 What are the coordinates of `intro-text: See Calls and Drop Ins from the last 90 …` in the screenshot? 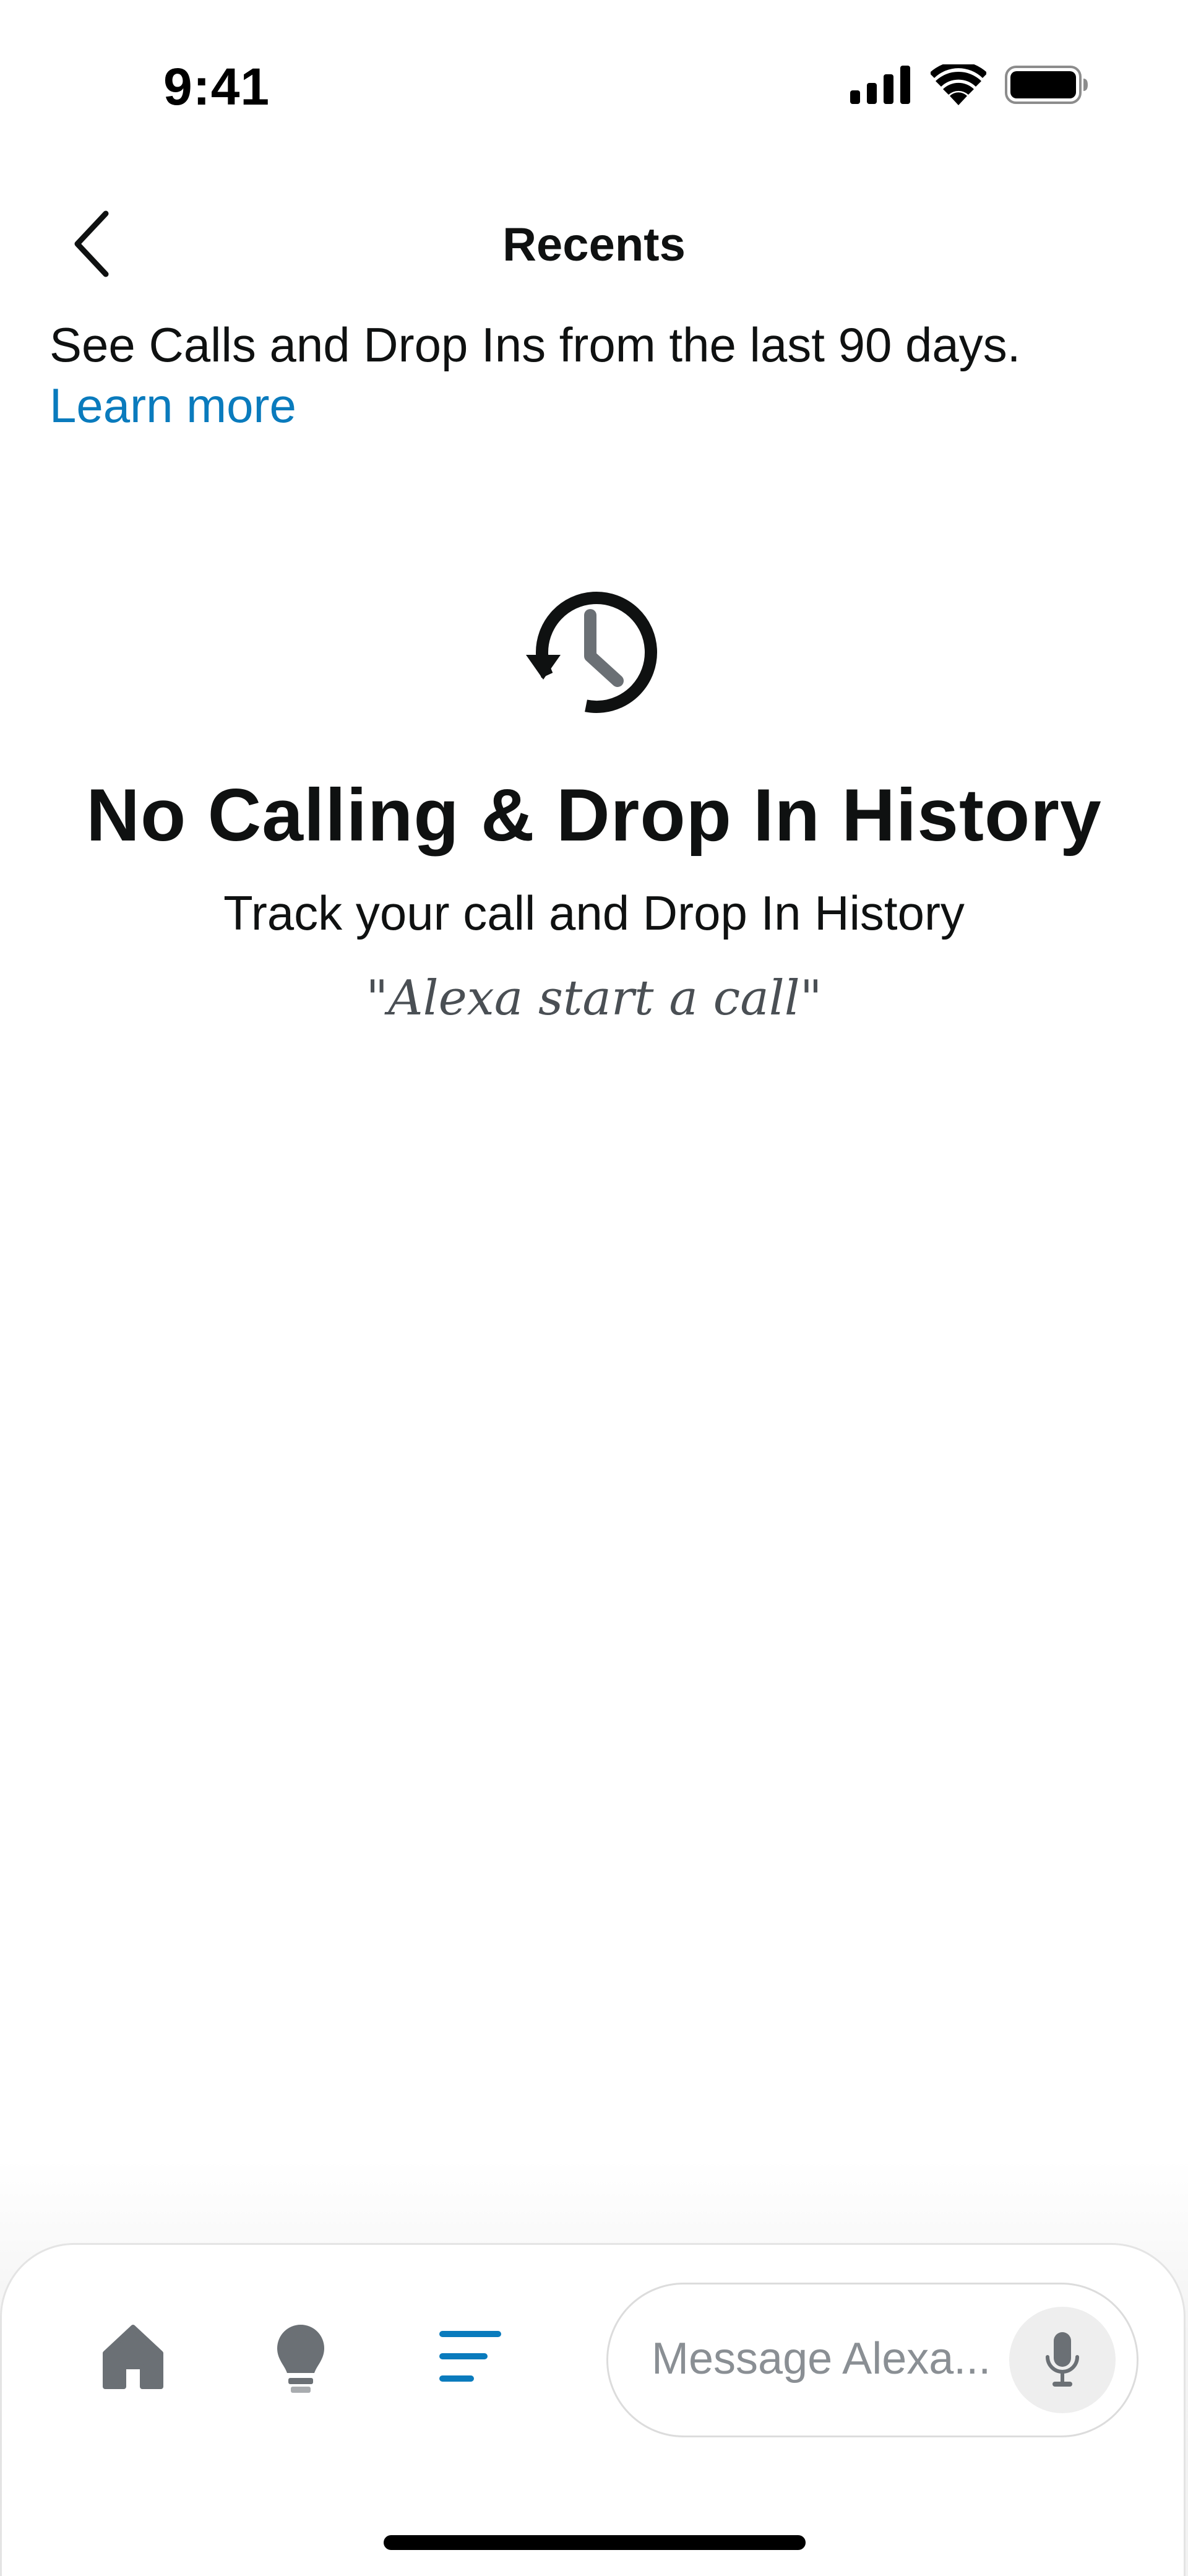 It's located at (535, 345).